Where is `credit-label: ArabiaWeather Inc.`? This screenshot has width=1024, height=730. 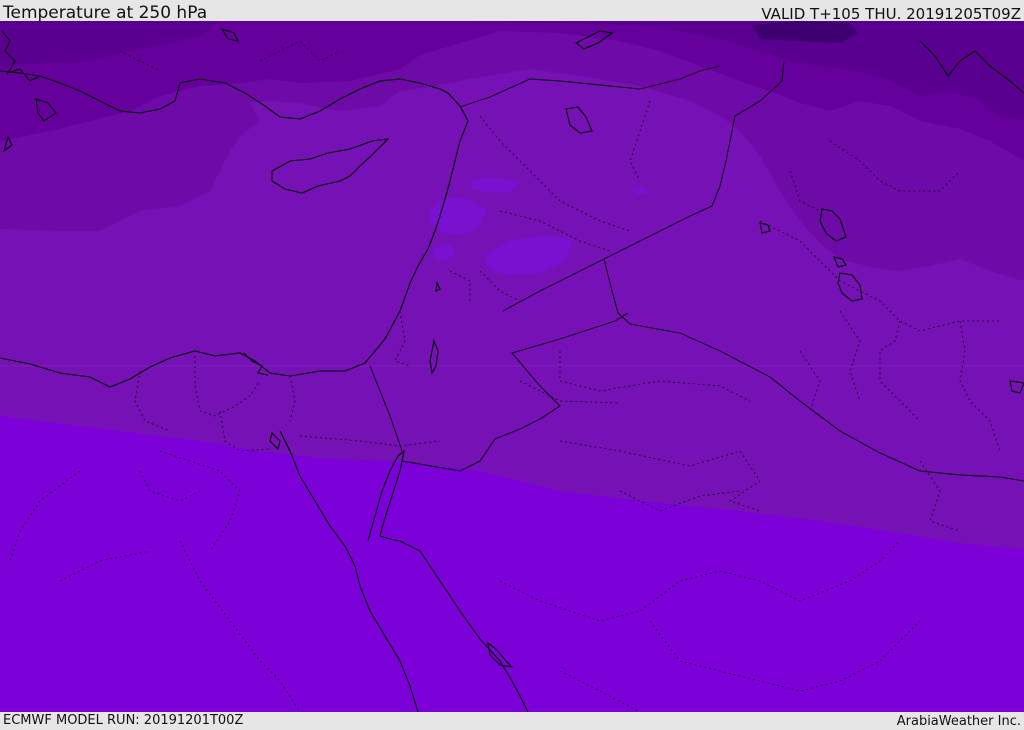 credit-label: ArabiaWeather Inc. is located at coordinates (958, 721).